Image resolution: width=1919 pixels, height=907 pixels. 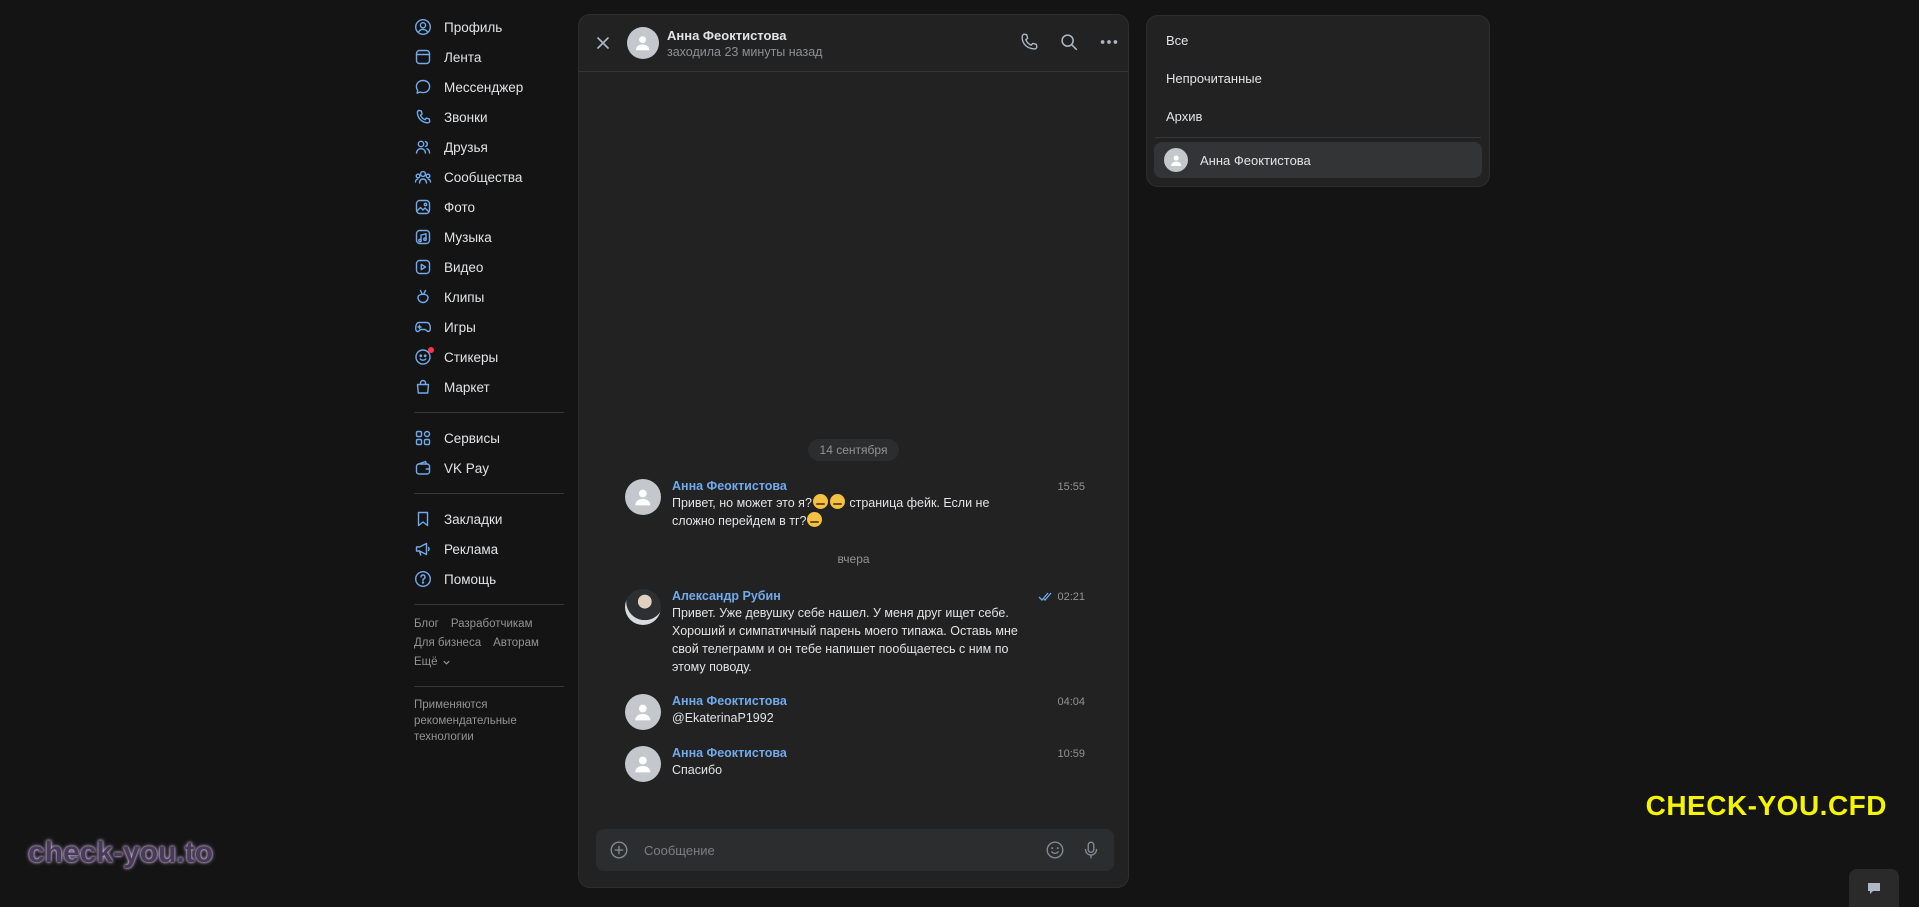 What do you see at coordinates (492, 267) in the screenshot?
I see `nav-item-video: Видео` at bounding box center [492, 267].